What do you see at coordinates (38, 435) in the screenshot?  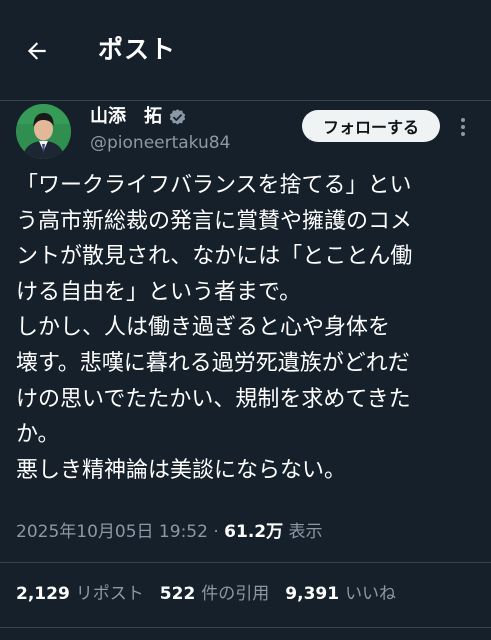 I see `post-text-line: か。` at bounding box center [38, 435].